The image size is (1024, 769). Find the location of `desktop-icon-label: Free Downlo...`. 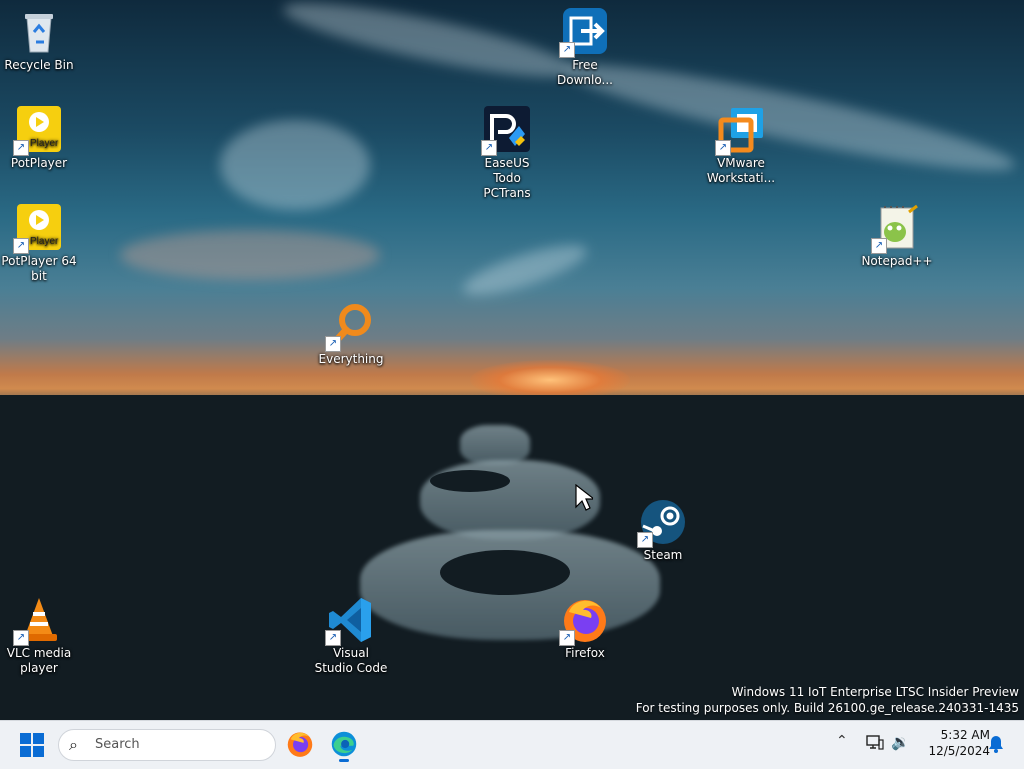

desktop-icon-label: Free Downlo... is located at coordinates (585, 72).